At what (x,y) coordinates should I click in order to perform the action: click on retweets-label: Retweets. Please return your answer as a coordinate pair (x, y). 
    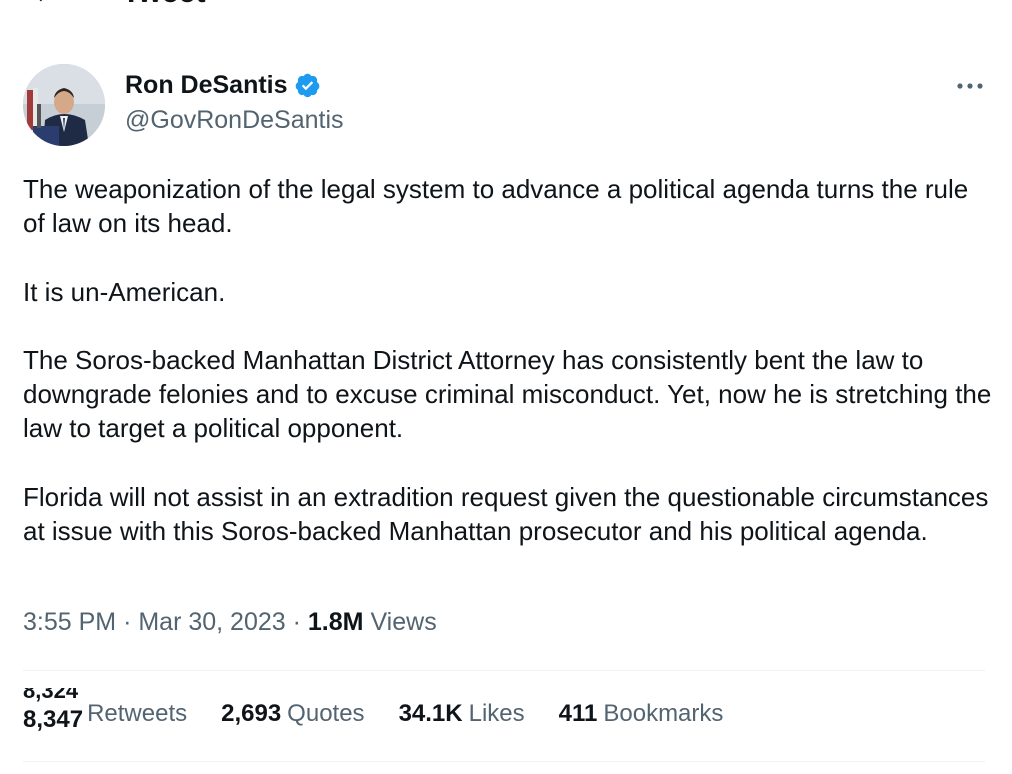
    Looking at the image, I should click on (137, 713).